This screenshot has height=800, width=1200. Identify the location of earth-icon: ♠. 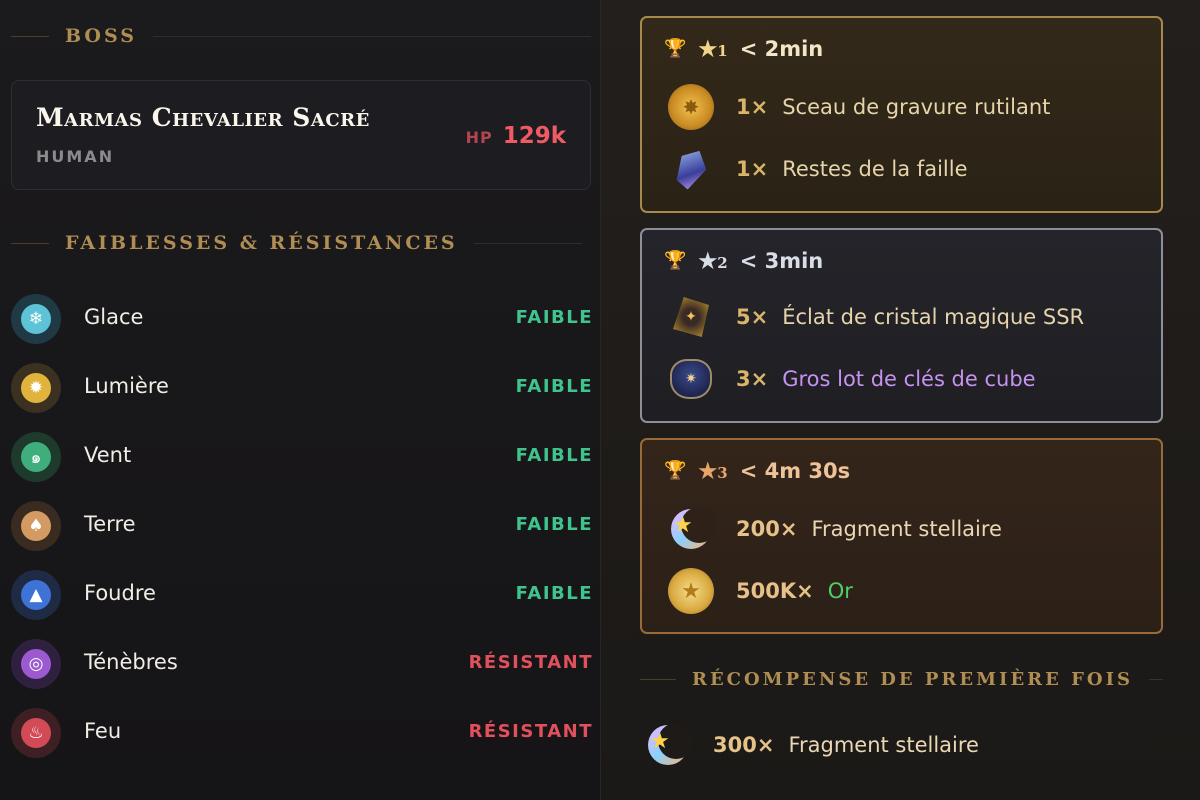
(36, 526).